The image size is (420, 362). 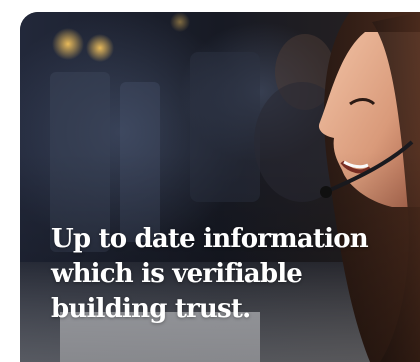 I want to click on headline-line-2: which is verifiable, so click(x=177, y=274).